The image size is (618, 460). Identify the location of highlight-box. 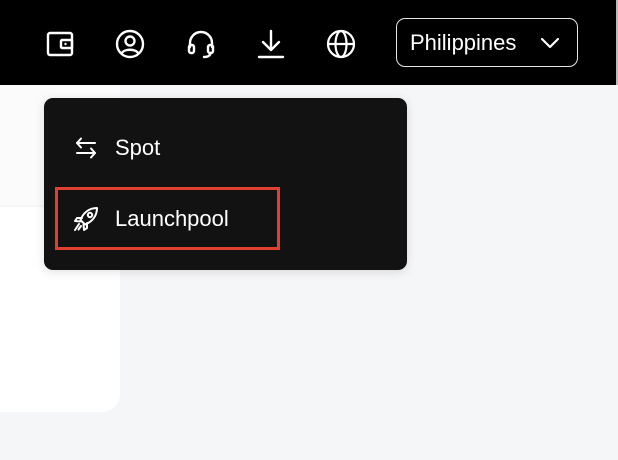
(167, 218).